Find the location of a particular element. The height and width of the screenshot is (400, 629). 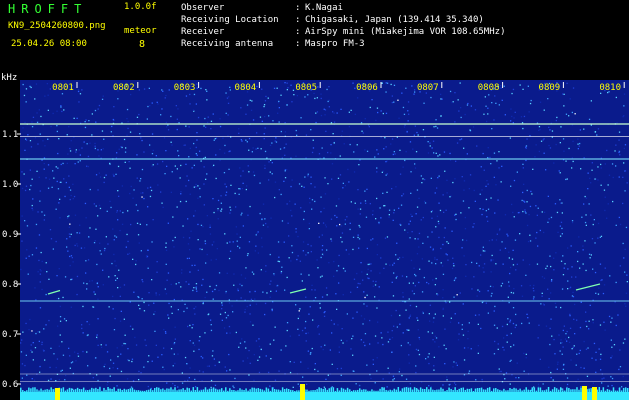

y-tick-label: 0.8 is located at coordinates (10, 285).